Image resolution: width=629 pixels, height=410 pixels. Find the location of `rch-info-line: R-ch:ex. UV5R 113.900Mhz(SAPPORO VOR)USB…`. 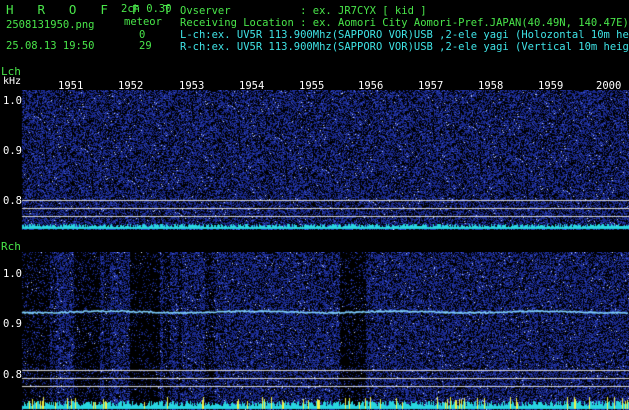

rch-info-line: R-ch:ex. UV5R 113.900Mhz(SAPPORO VOR)USB… is located at coordinates (404, 47).